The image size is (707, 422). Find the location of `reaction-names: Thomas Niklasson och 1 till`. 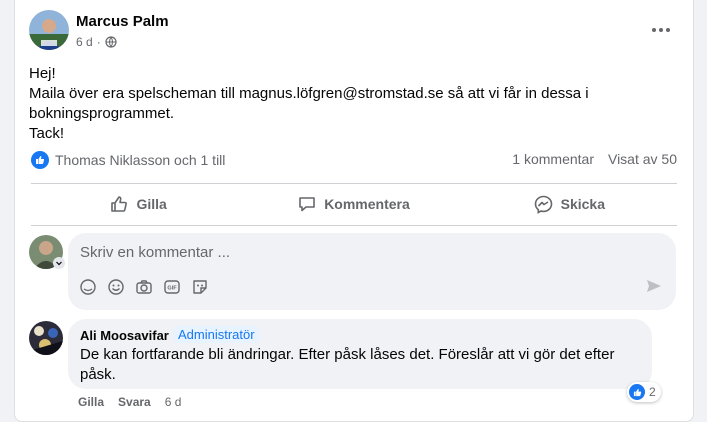

reaction-names: Thomas Niklasson och 1 till is located at coordinates (140, 160).